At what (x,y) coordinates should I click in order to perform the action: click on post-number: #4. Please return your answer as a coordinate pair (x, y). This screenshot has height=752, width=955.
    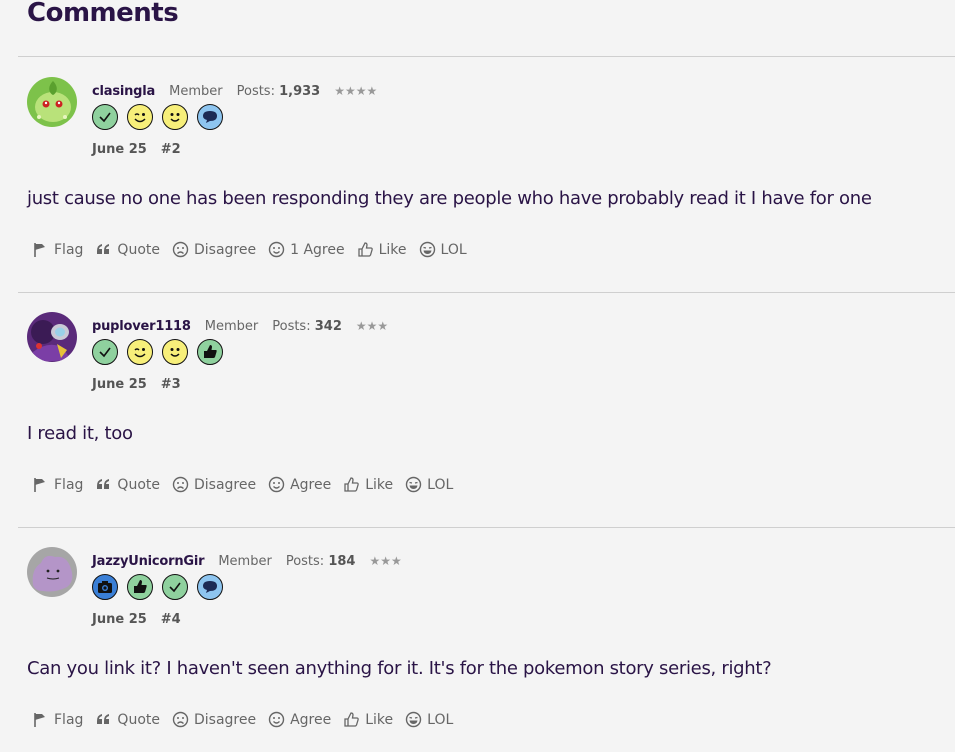
    Looking at the image, I should click on (171, 619).